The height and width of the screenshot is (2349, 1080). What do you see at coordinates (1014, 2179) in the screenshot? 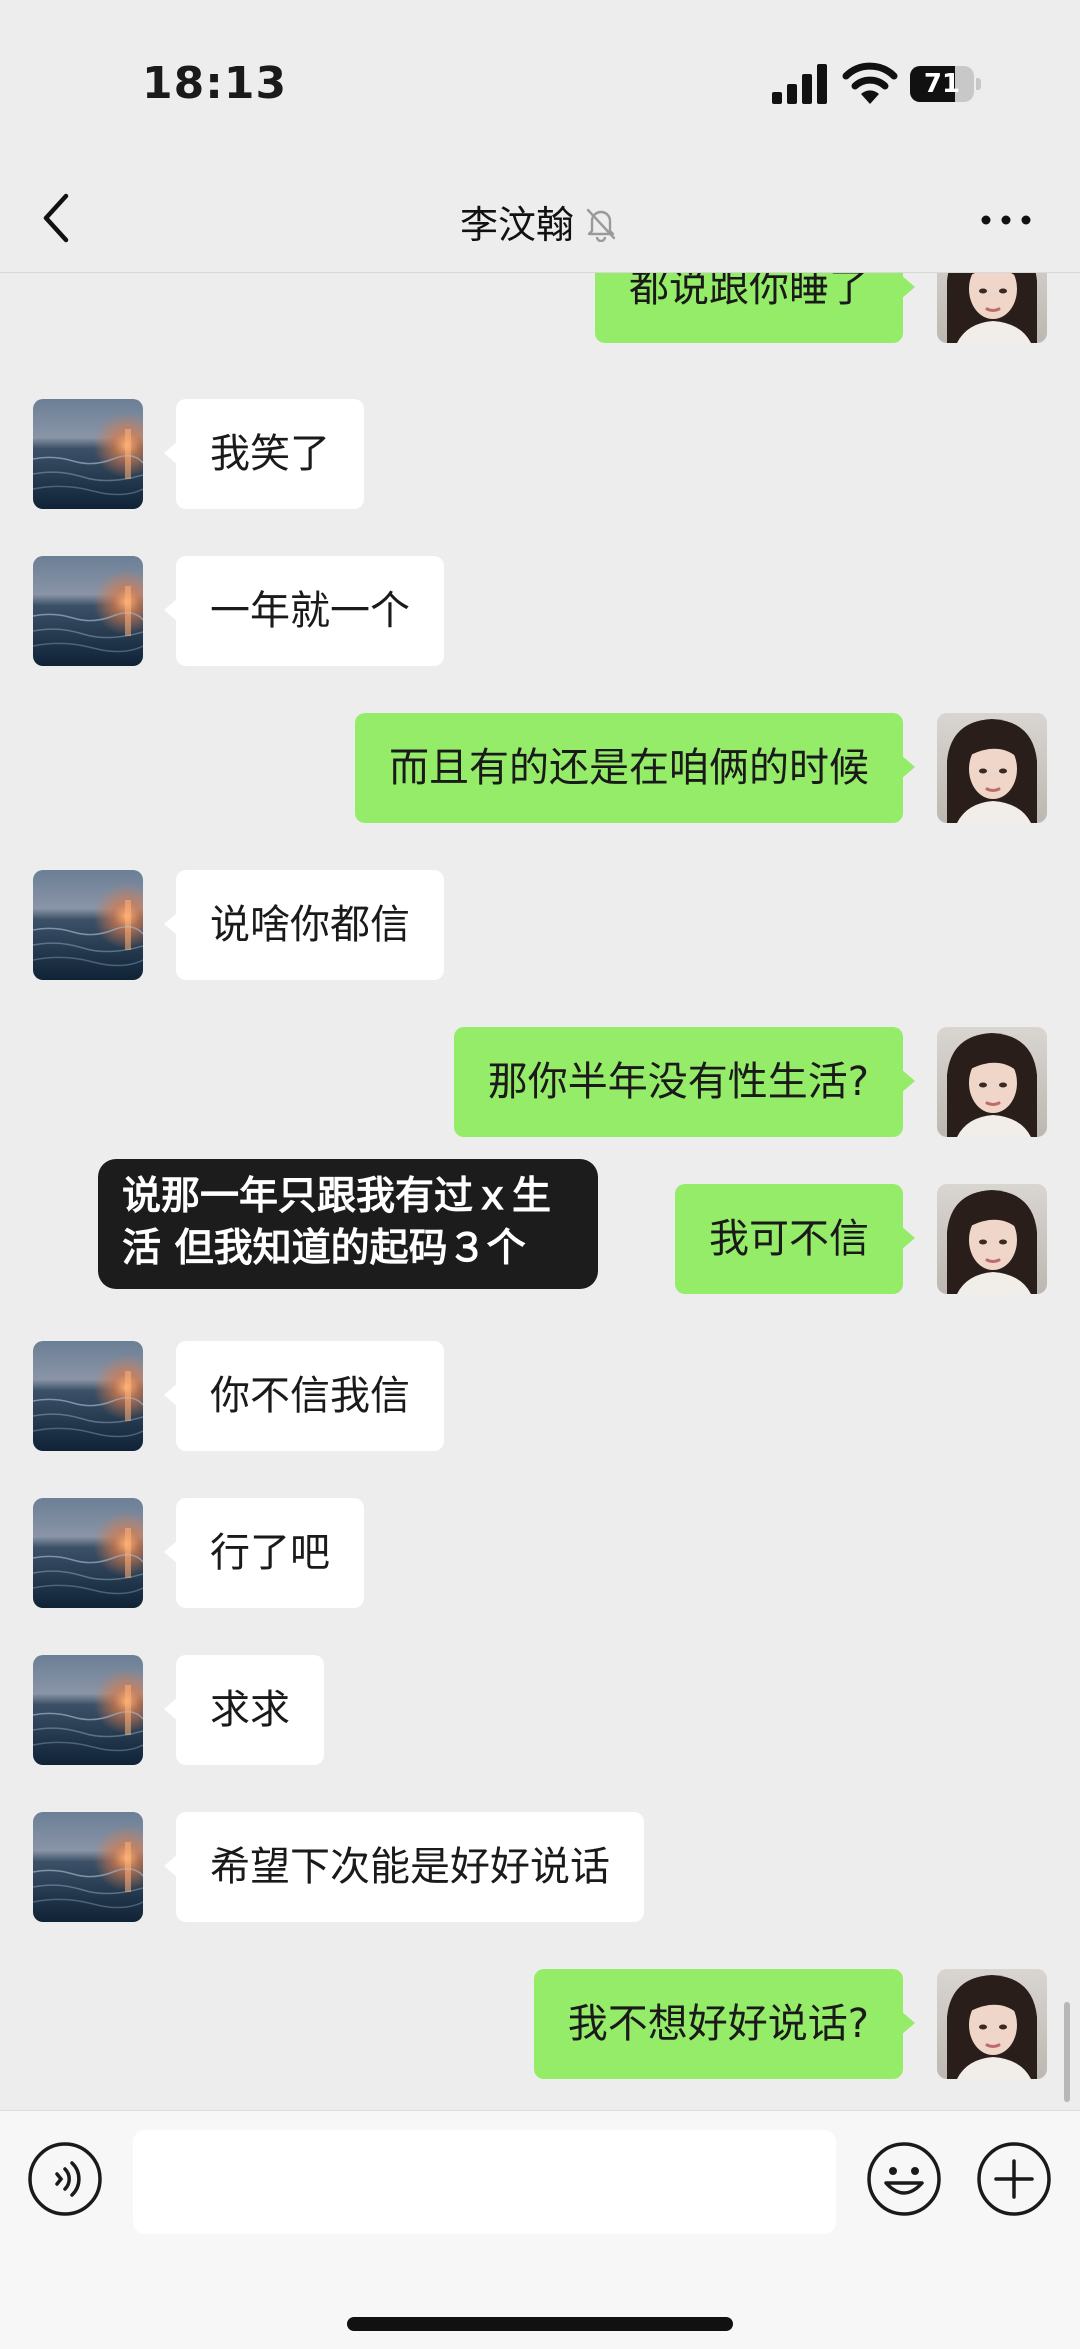
I see `plus-icon` at bounding box center [1014, 2179].